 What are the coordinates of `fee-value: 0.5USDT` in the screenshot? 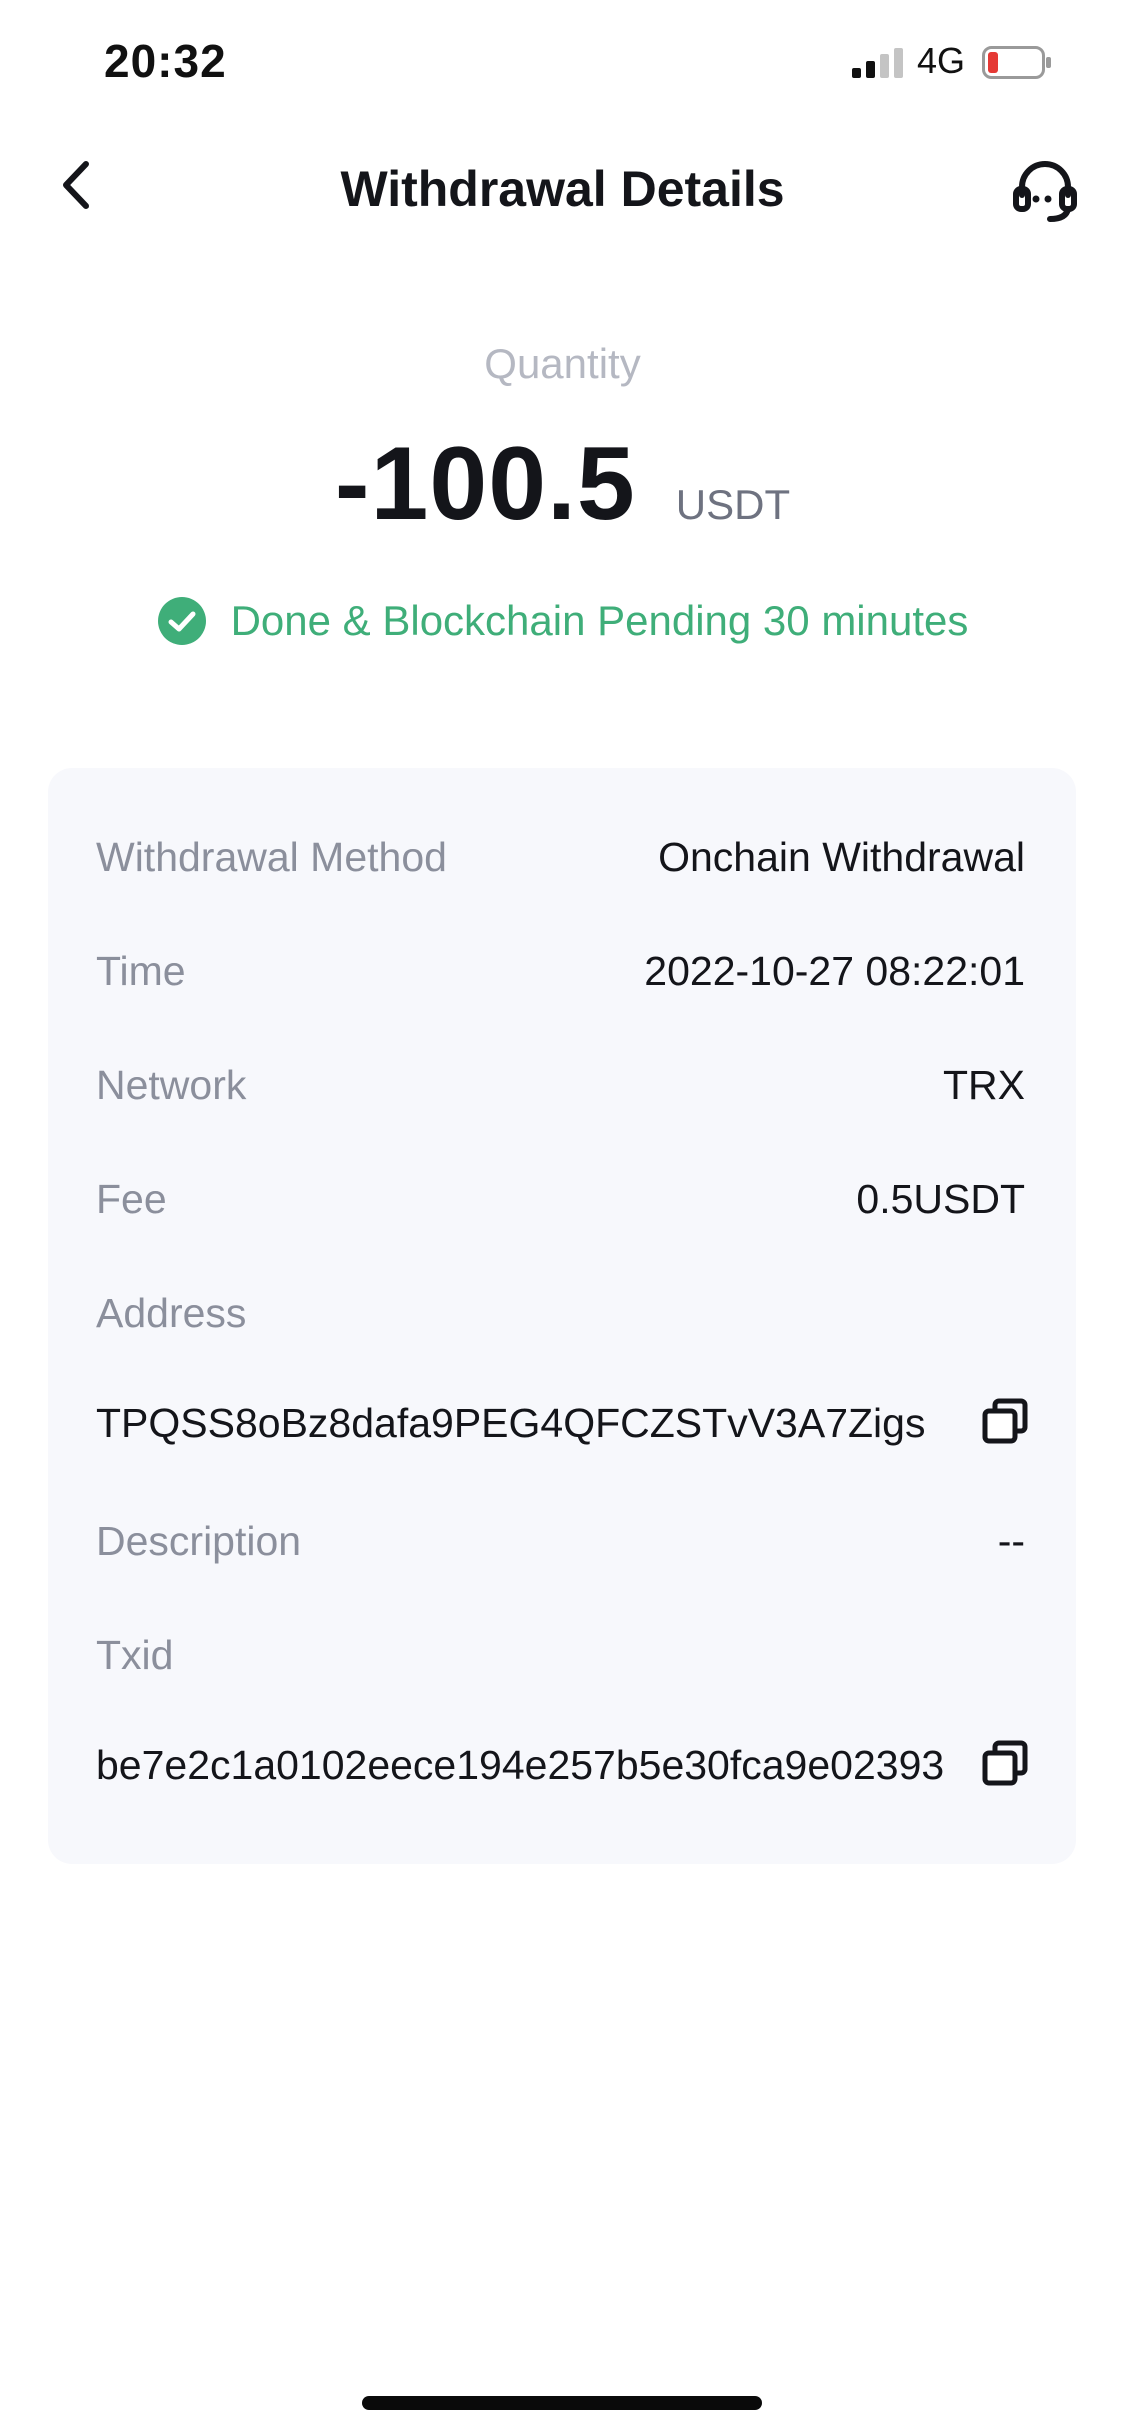 It's located at (940, 1199).